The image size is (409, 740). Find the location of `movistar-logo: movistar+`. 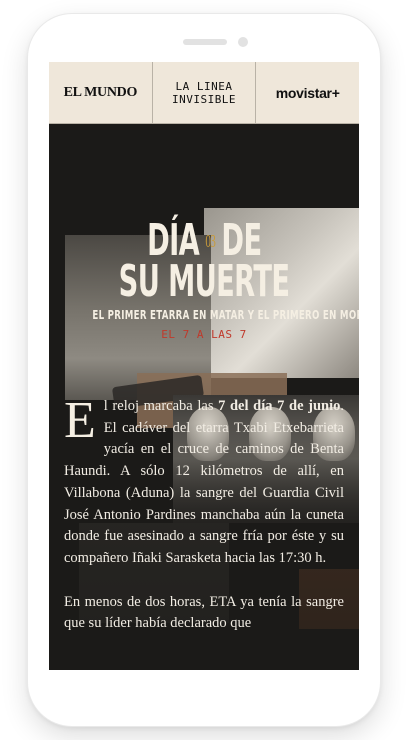

movistar-logo: movistar+ is located at coordinates (307, 92).